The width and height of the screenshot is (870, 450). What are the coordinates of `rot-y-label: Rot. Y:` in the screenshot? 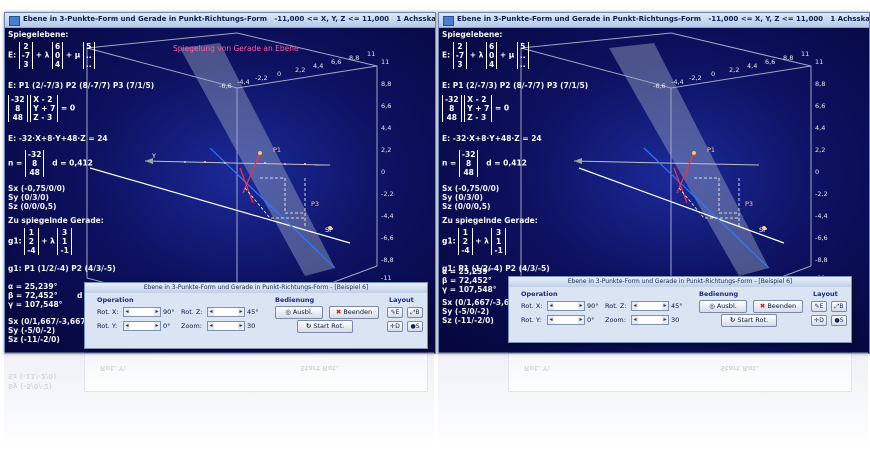 It's located at (531, 320).